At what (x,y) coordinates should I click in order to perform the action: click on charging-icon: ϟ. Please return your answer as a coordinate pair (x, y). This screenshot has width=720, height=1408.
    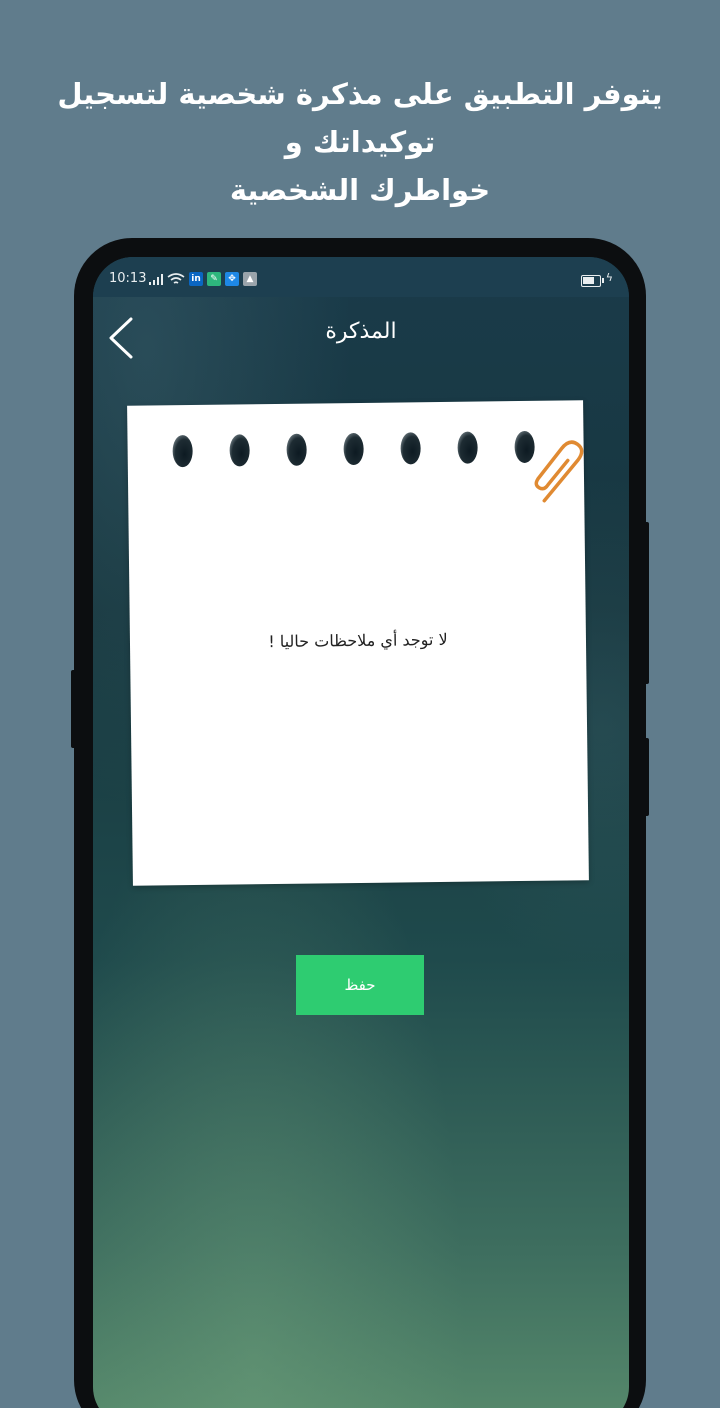
    Looking at the image, I should click on (609, 277).